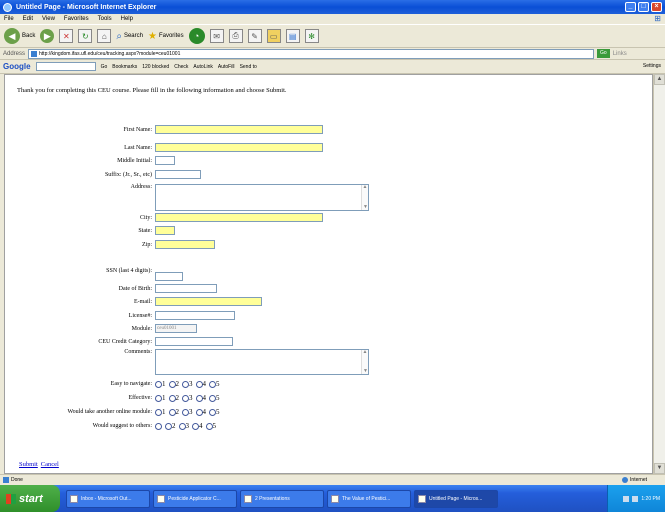  Describe the element at coordinates (214, 384) in the screenshot. I see `radio-navigate-5: 5` at that location.